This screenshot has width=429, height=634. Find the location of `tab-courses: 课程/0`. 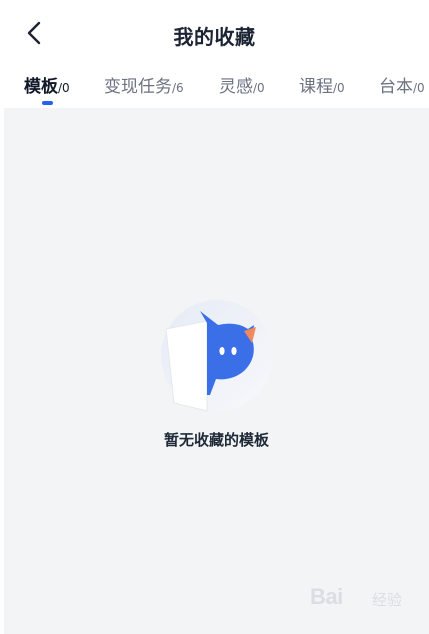

tab-courses: 课程/0 is located at coordinates (322, 89).